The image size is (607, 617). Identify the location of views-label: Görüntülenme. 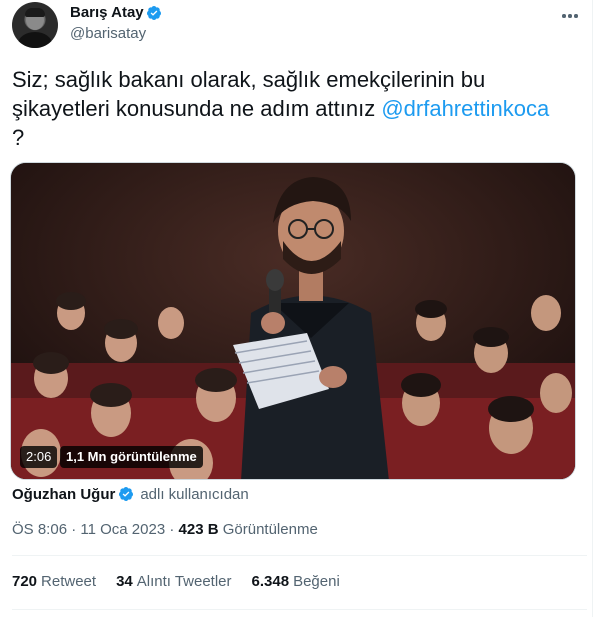
(270, 529).